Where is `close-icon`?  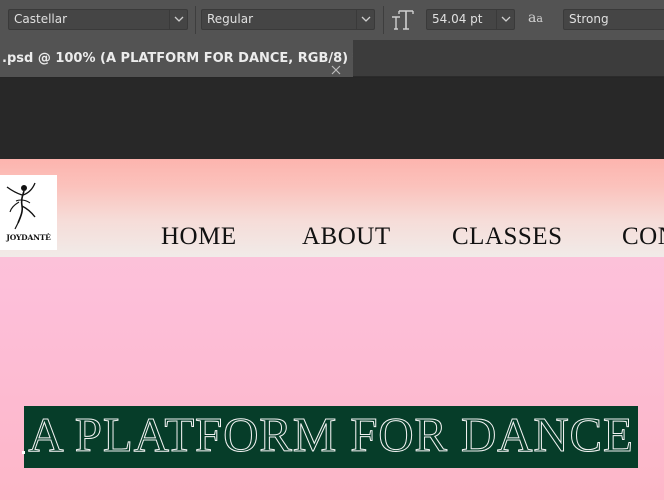
close-icon is located at coordinates (336, 65).